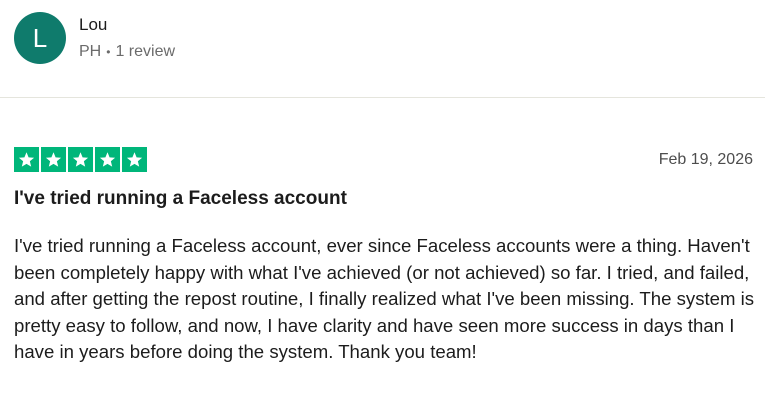 Image resolution: width=765 pixels, height=402 pixels. What do you see at coordinates (127, 38) in the screenshot?
I see `reviewer-info: Lou PH • 1 review` at bounding box center [127, 38].